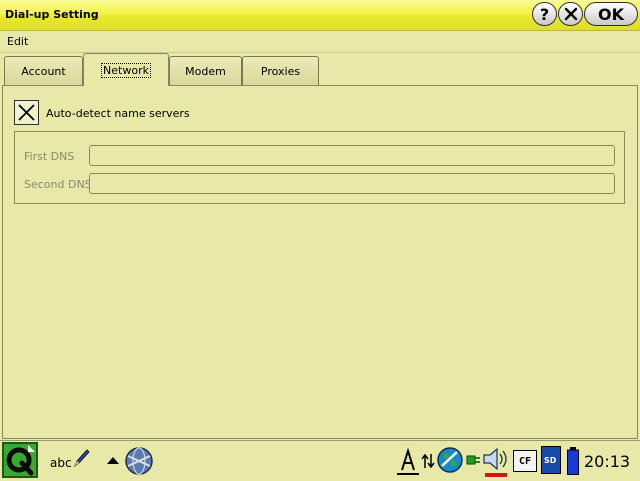  What do you see at coordinates (496, 475) in the screenshot?
I see `volume-level-bar` at bounding box center [496, 475].